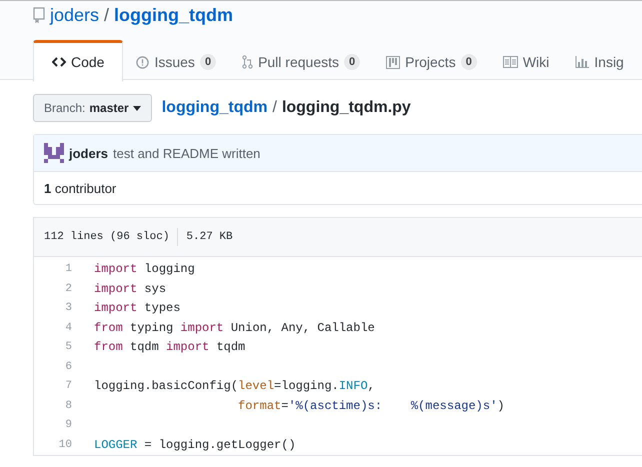 This screenshot has width=642, height=467. Describe the element at coordinates (68, 425) in the screenshot. I see `line-number: 9` at that location.